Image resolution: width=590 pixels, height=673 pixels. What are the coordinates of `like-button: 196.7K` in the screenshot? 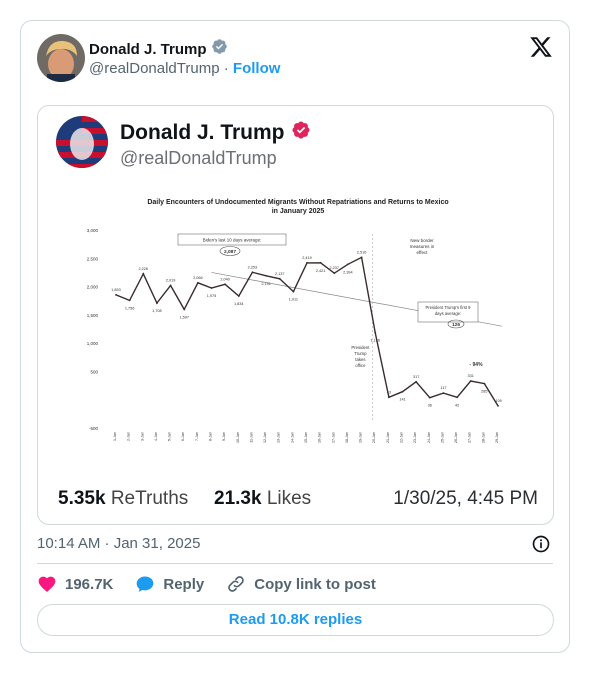 It's located at (75, 584).